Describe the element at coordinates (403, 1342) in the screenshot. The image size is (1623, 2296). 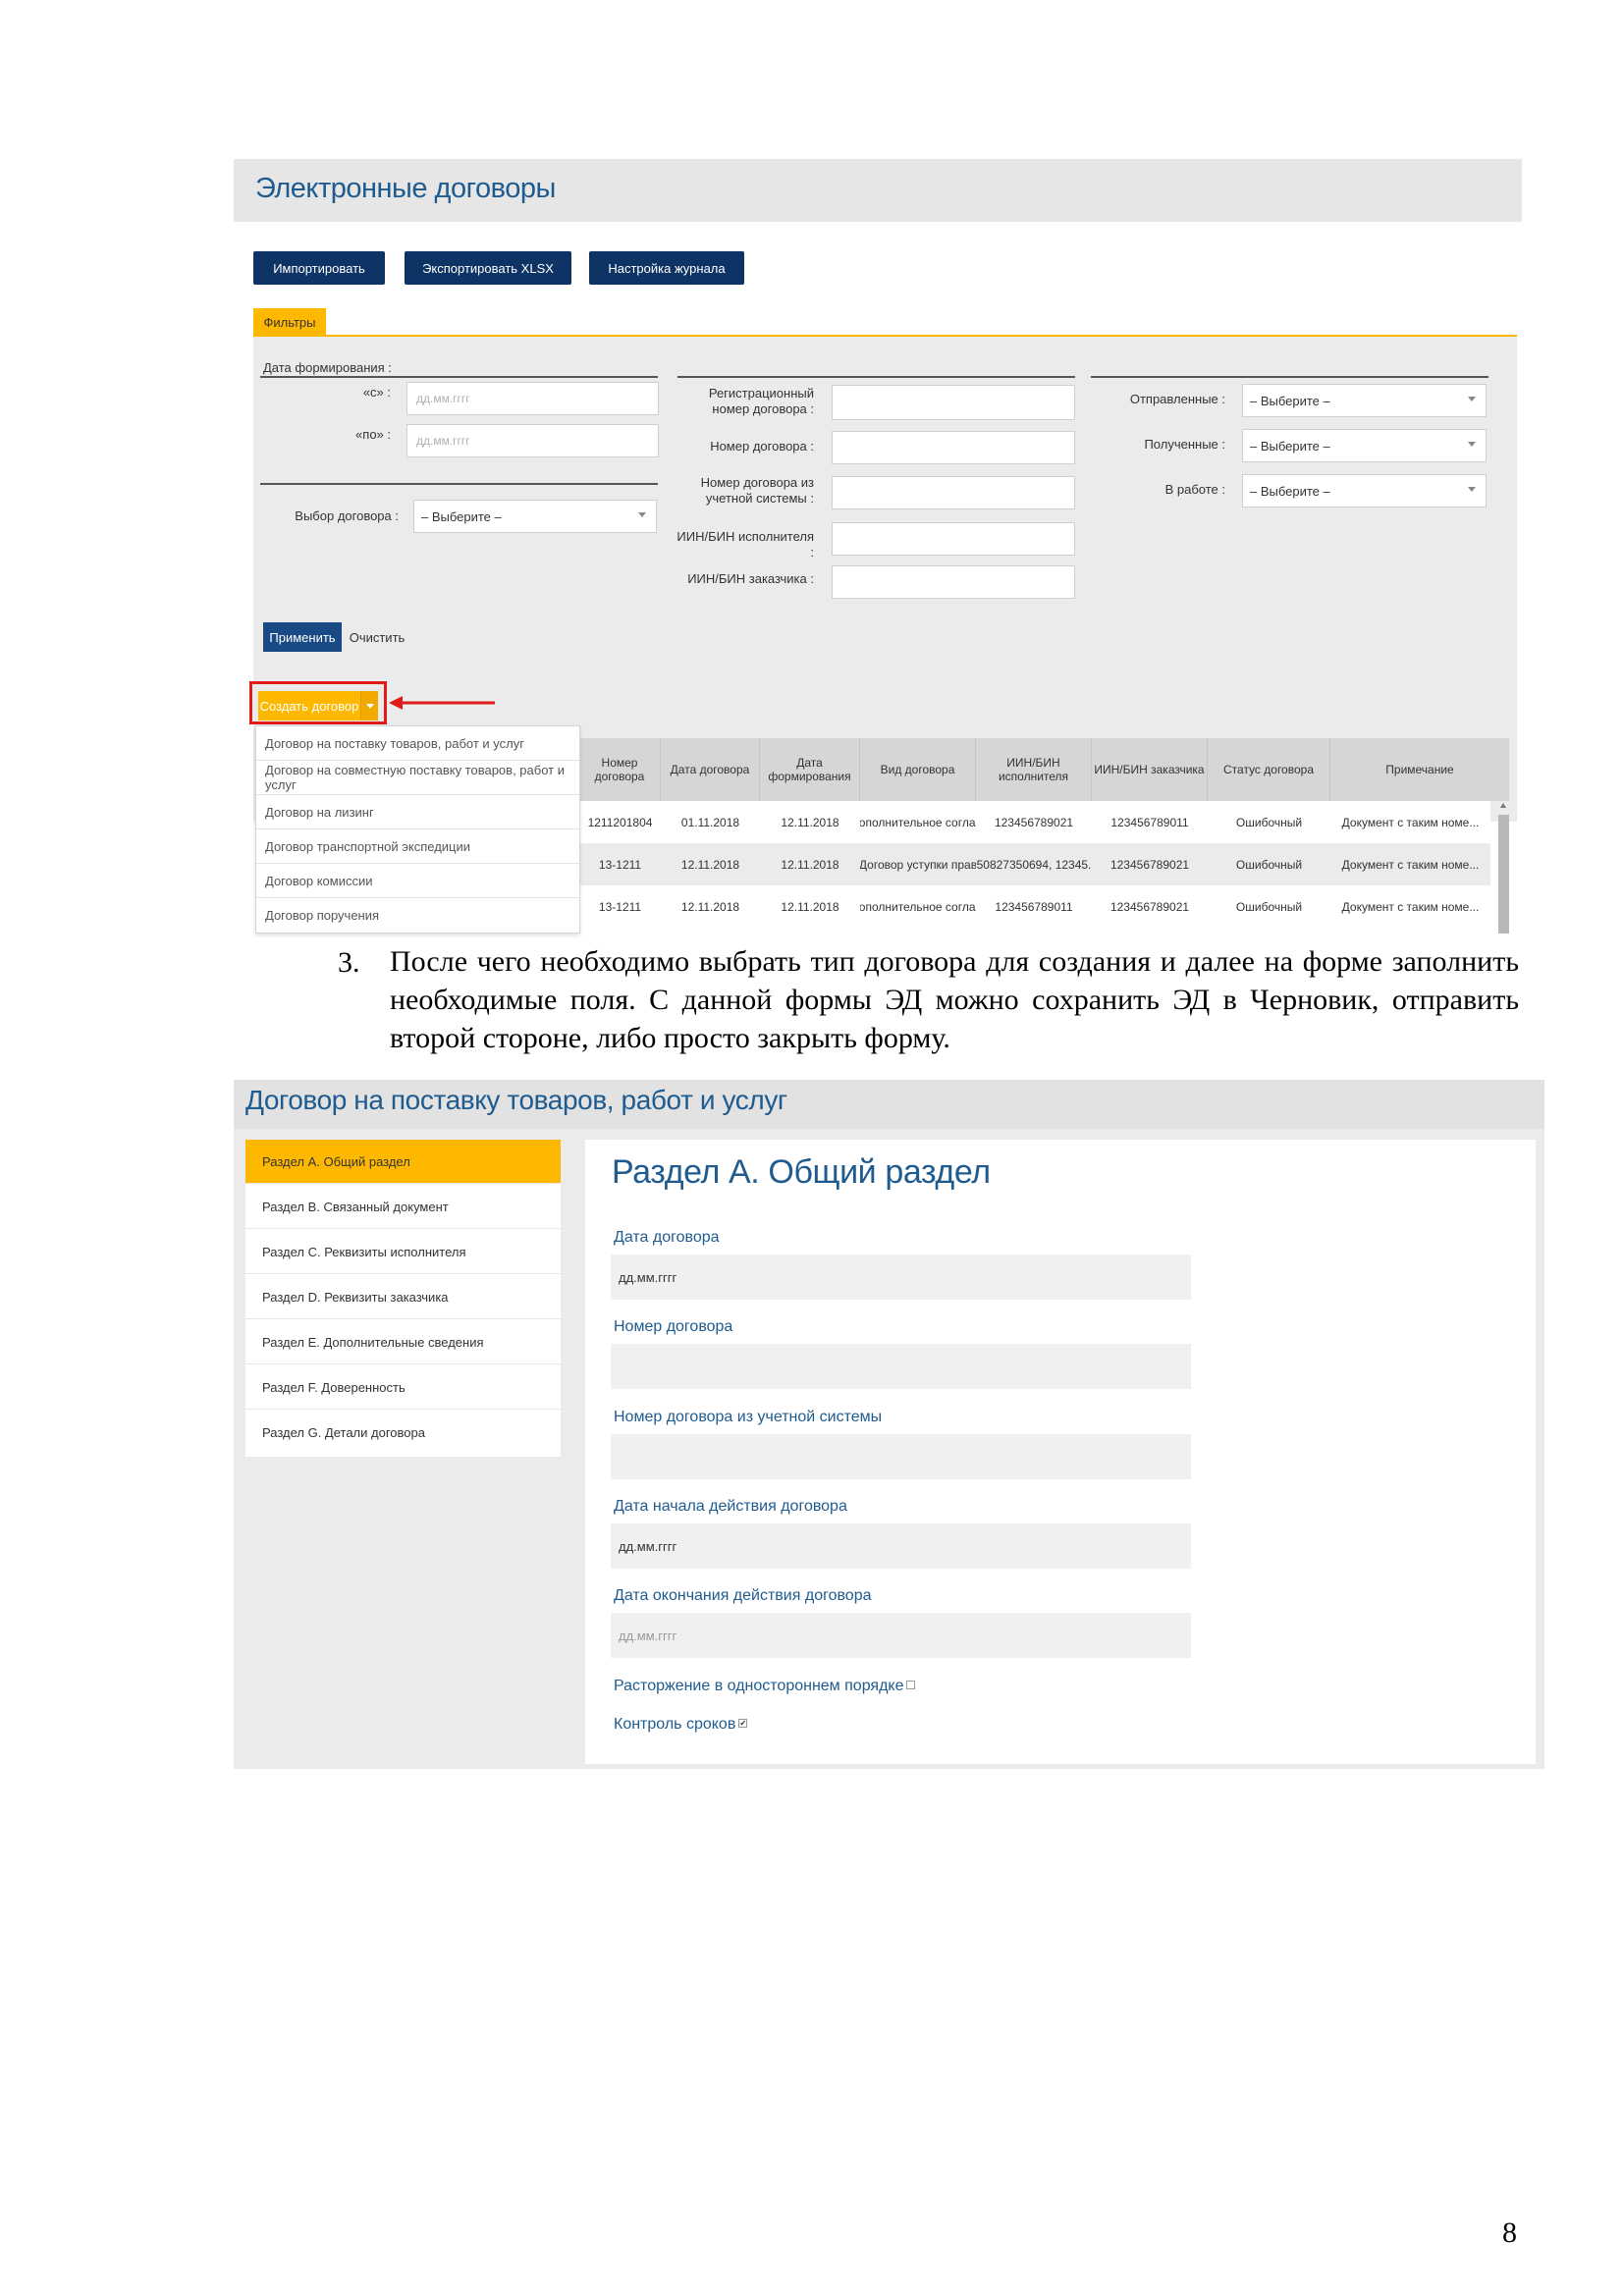
I see `sidebar-item-section-e: Раздел E. Дополнительные сведения` at that location.